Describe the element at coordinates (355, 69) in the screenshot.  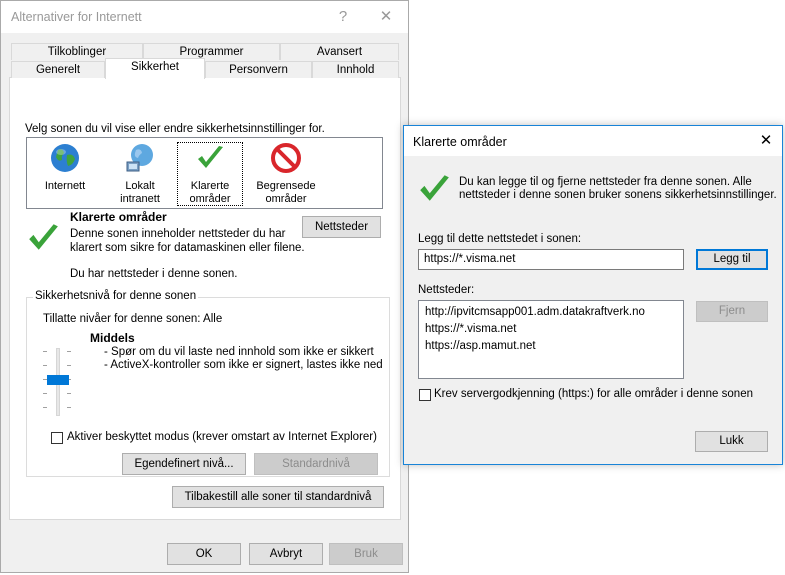
I see `tab-innhold: Innhold` at that location.